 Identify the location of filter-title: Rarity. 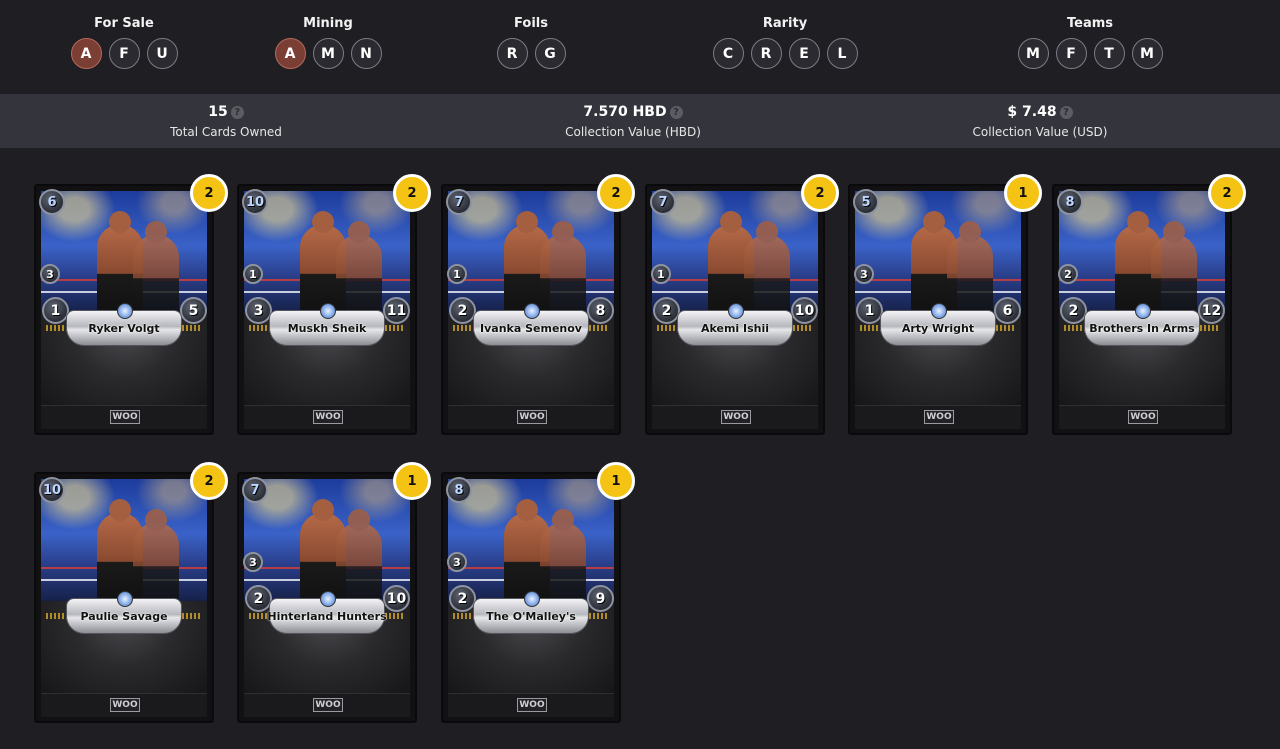
(785, 23).